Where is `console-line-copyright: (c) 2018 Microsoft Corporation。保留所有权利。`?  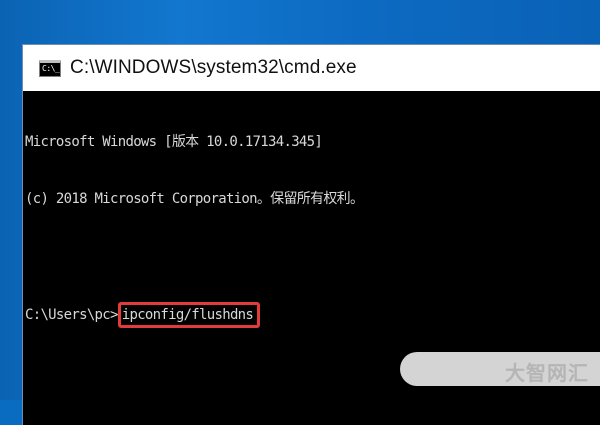 console-line-copyright: (c) 2018 Microsoft Corporation。保留所有权利。 is located at coordinates (194, 199).